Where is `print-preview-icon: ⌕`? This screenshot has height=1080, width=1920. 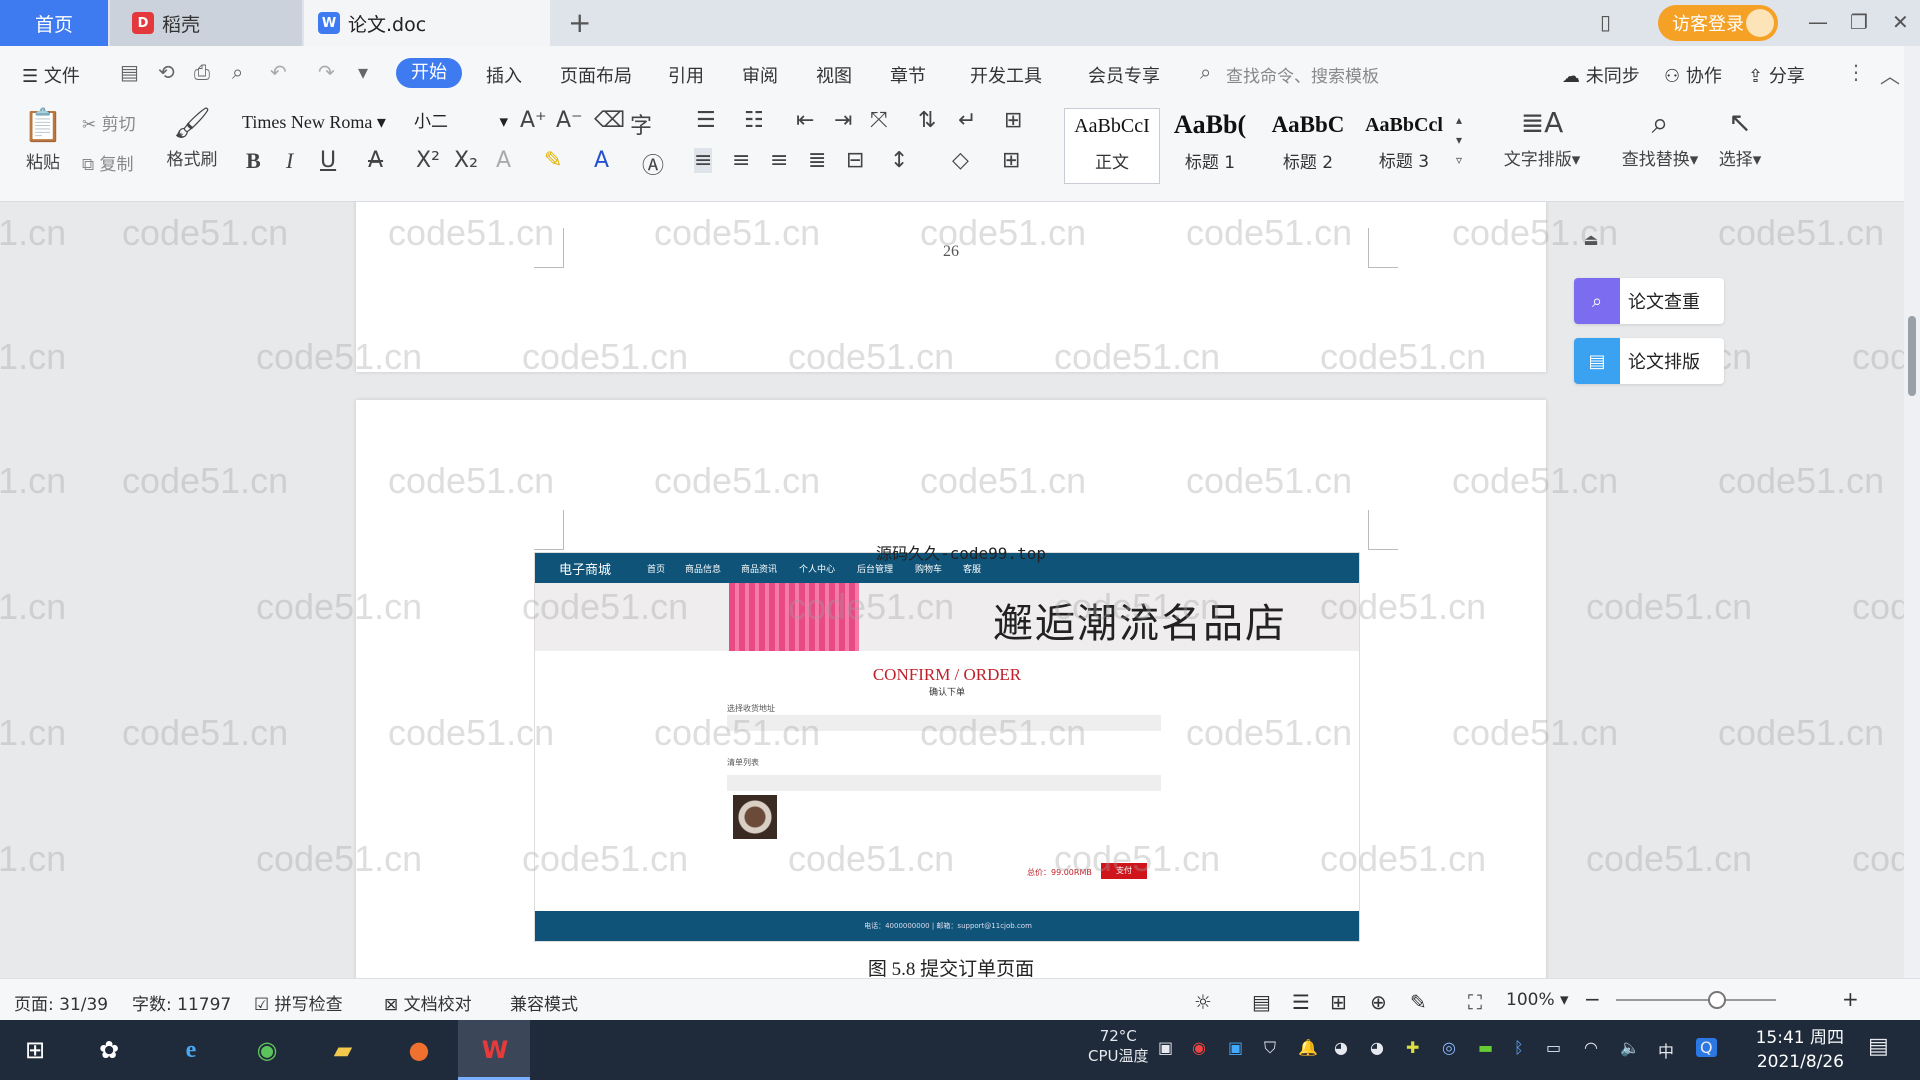
print-preview-icon: ⌕ is located at coordinates (237, 72).